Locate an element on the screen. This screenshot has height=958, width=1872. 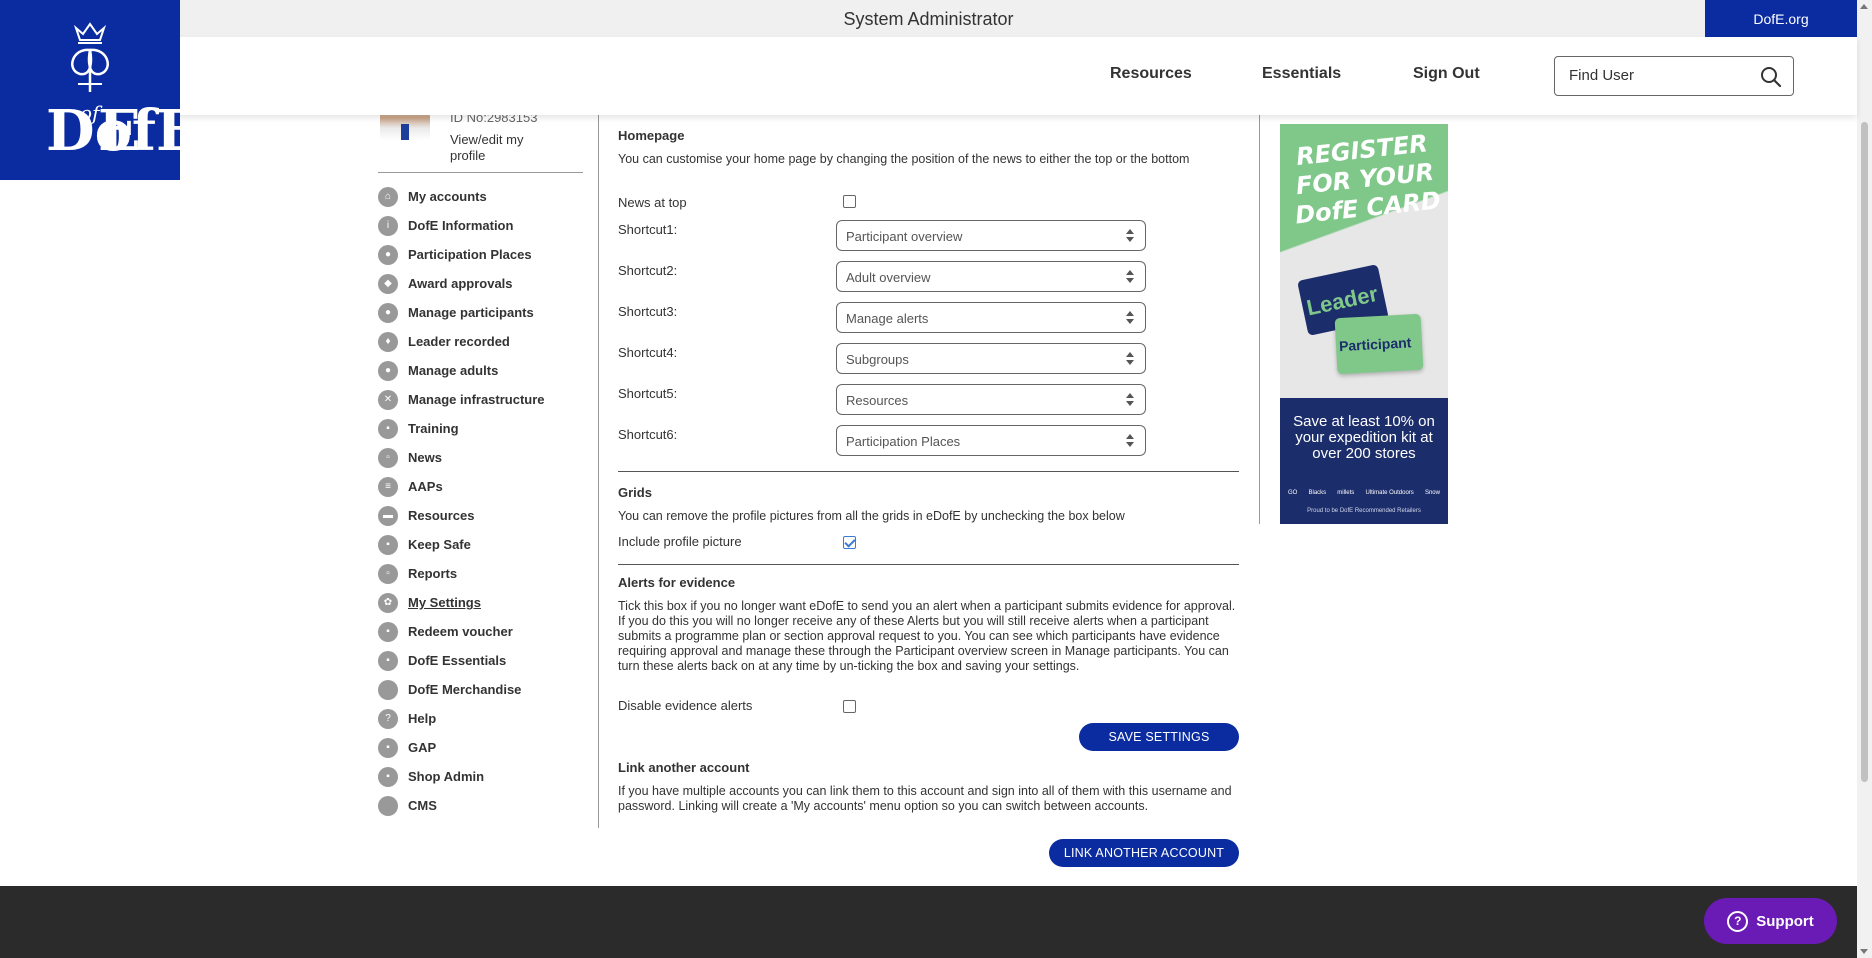
shortcut-4-select: Subgroups is located at coordinates (991, 358).